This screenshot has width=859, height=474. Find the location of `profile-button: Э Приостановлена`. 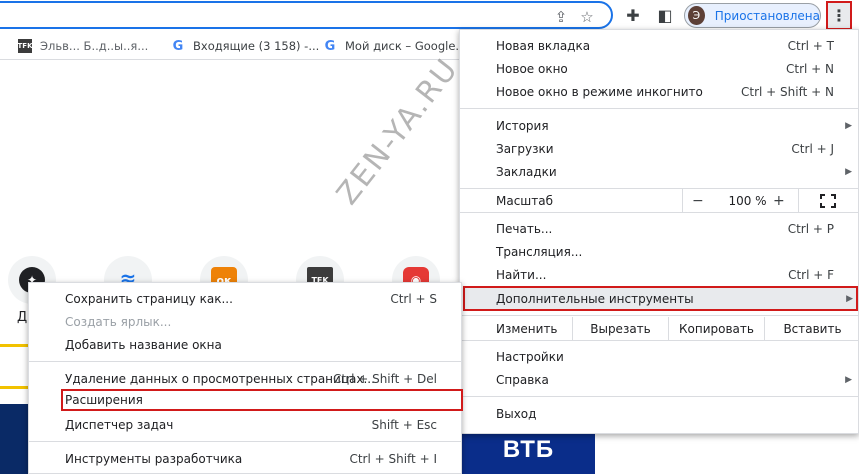

profile-button: Э Приостановлена is located at coordinates (752, 15).